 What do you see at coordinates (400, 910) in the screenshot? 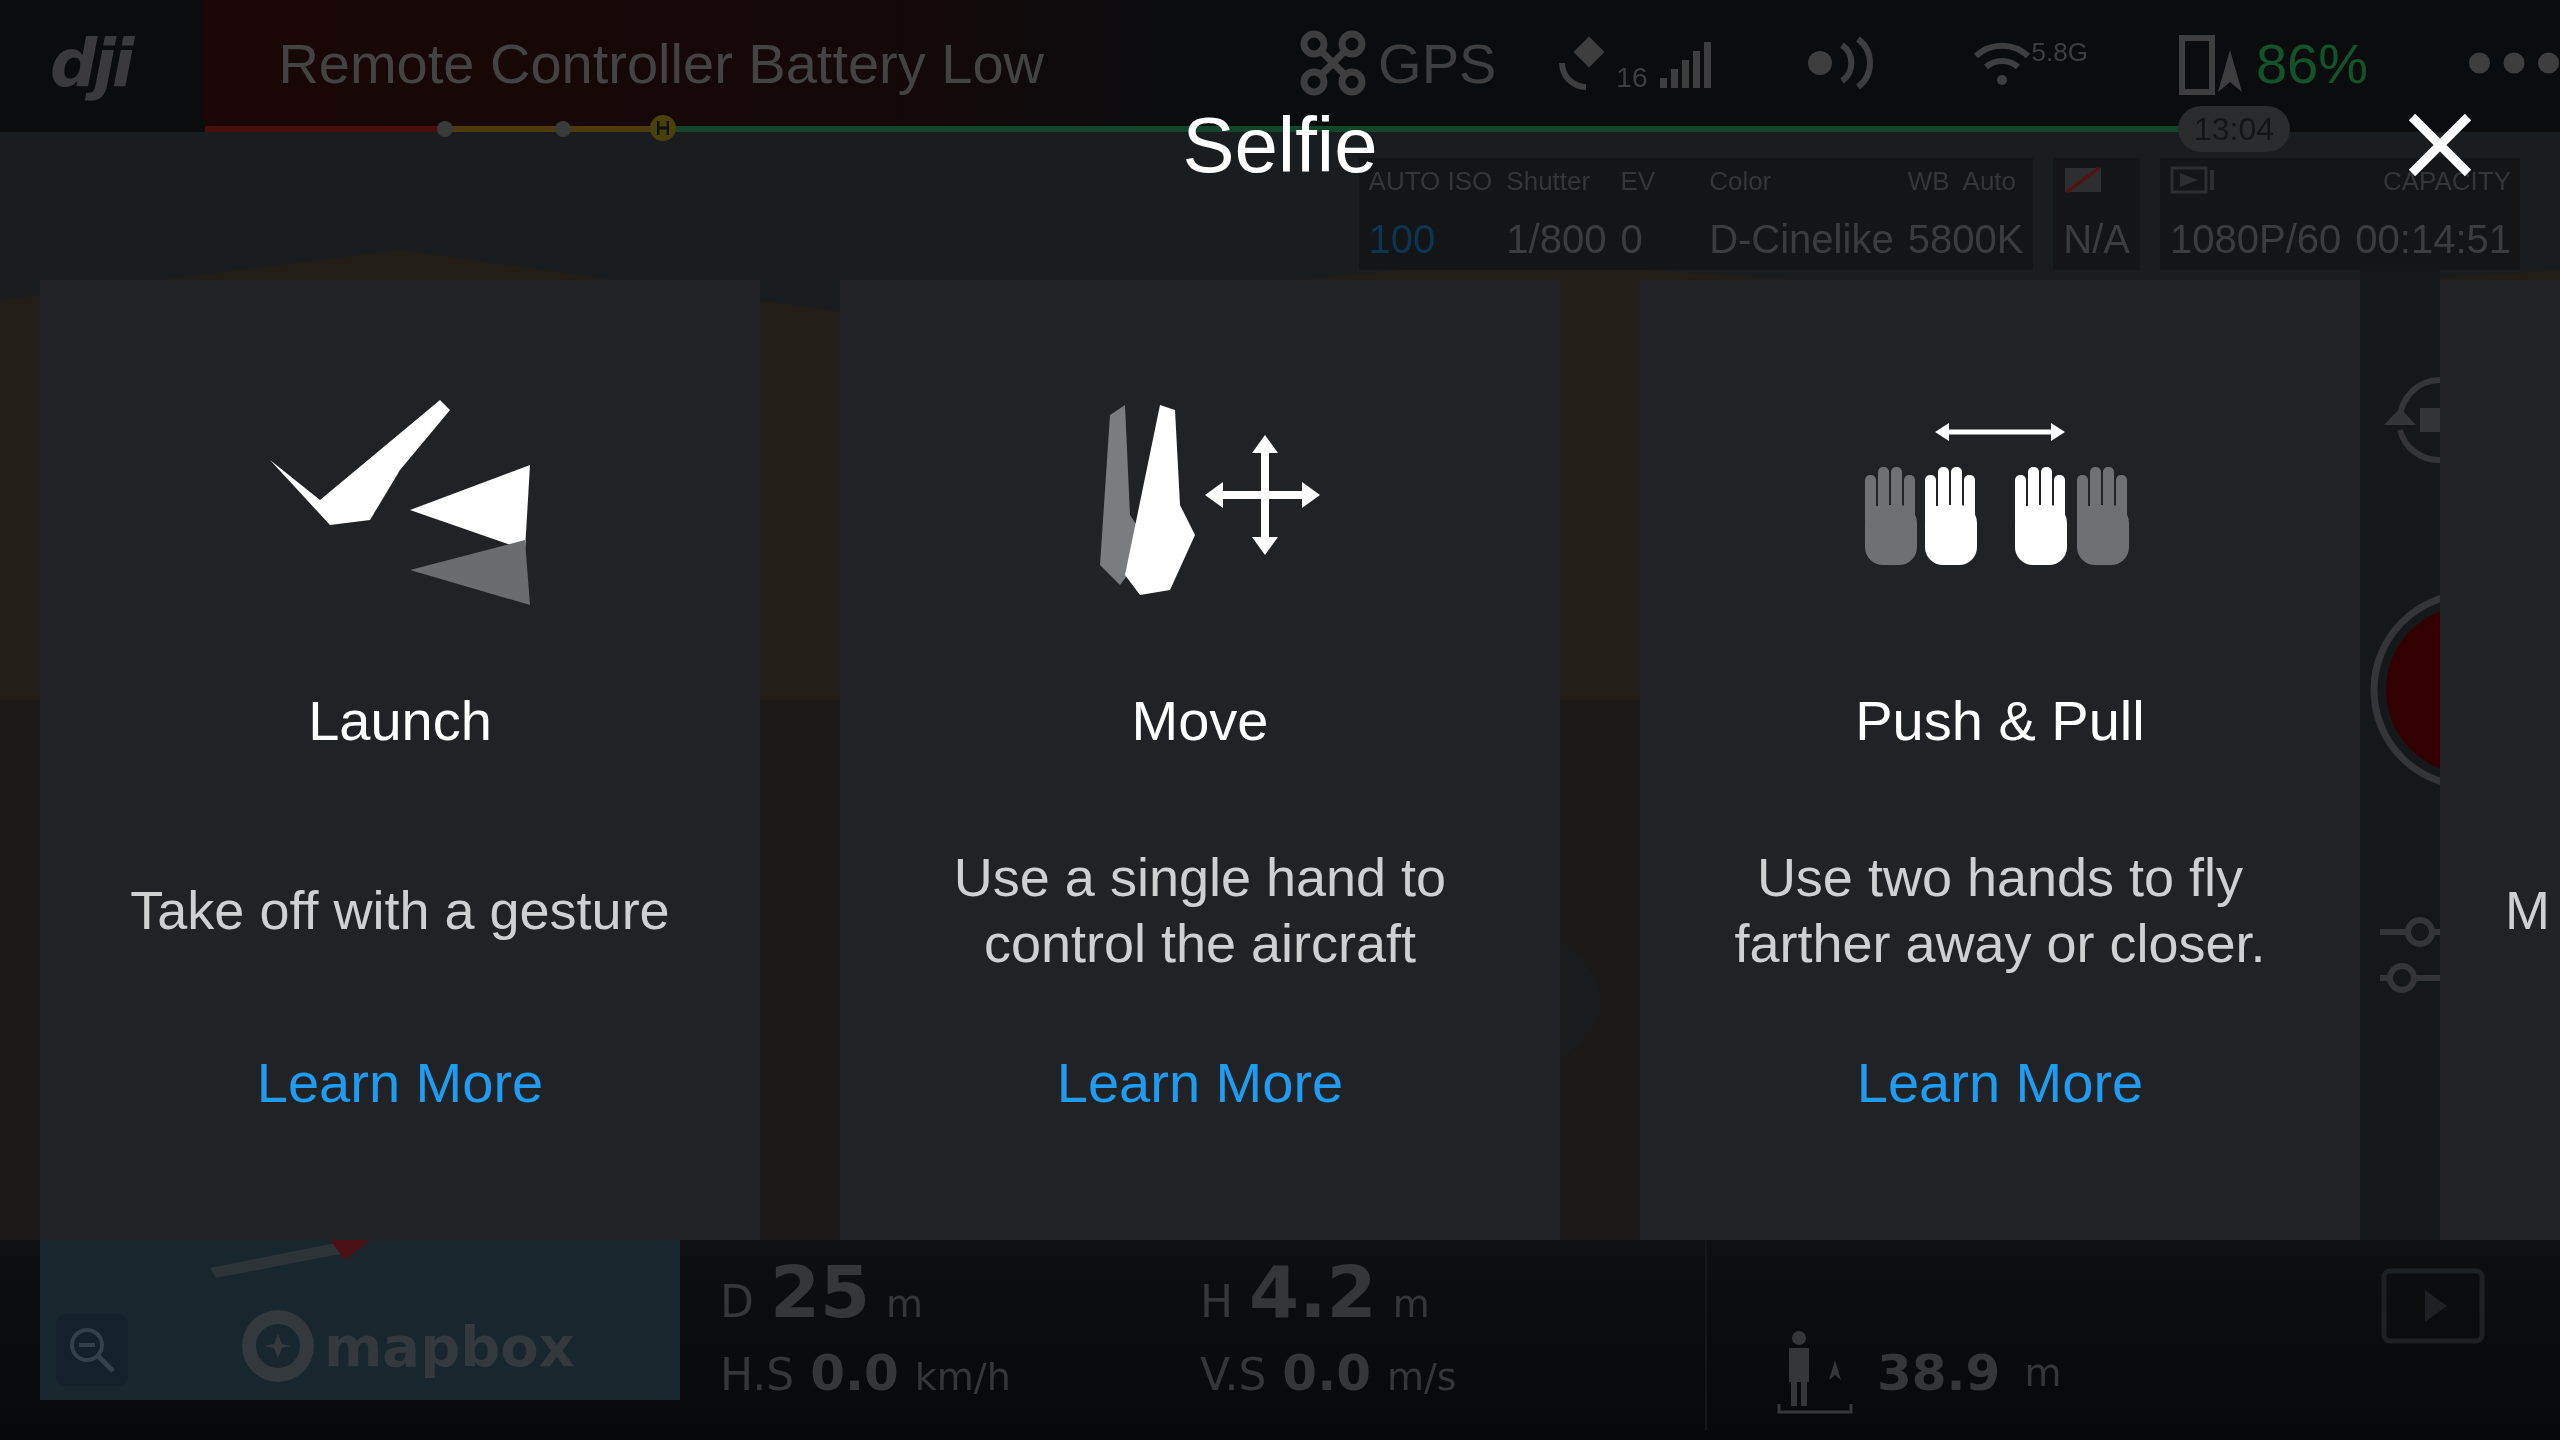
I see `card-description: Take off with a gesture` at bounding box center [400, 910].